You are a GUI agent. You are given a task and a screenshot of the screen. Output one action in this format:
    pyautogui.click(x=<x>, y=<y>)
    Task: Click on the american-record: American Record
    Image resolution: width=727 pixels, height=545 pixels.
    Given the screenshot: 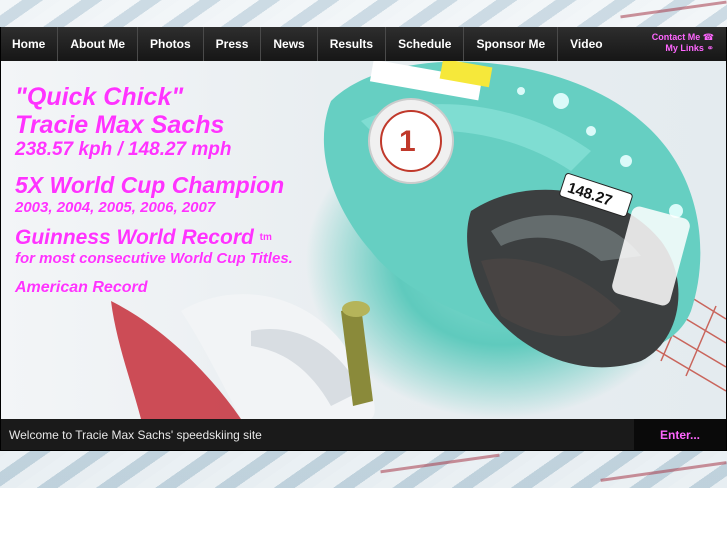 What is the action you would take?
    pyautogui.click(x=81, y=287)
    